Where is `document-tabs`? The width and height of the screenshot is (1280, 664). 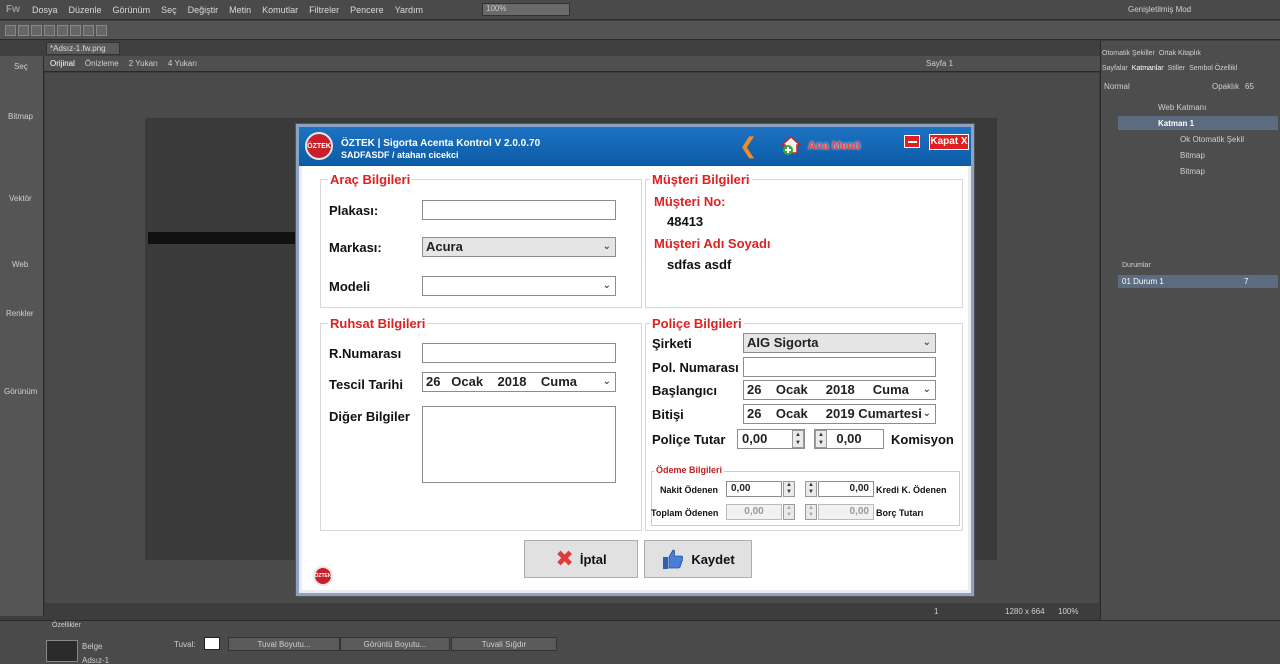 document-tabs is located at coordinates (550, 48).